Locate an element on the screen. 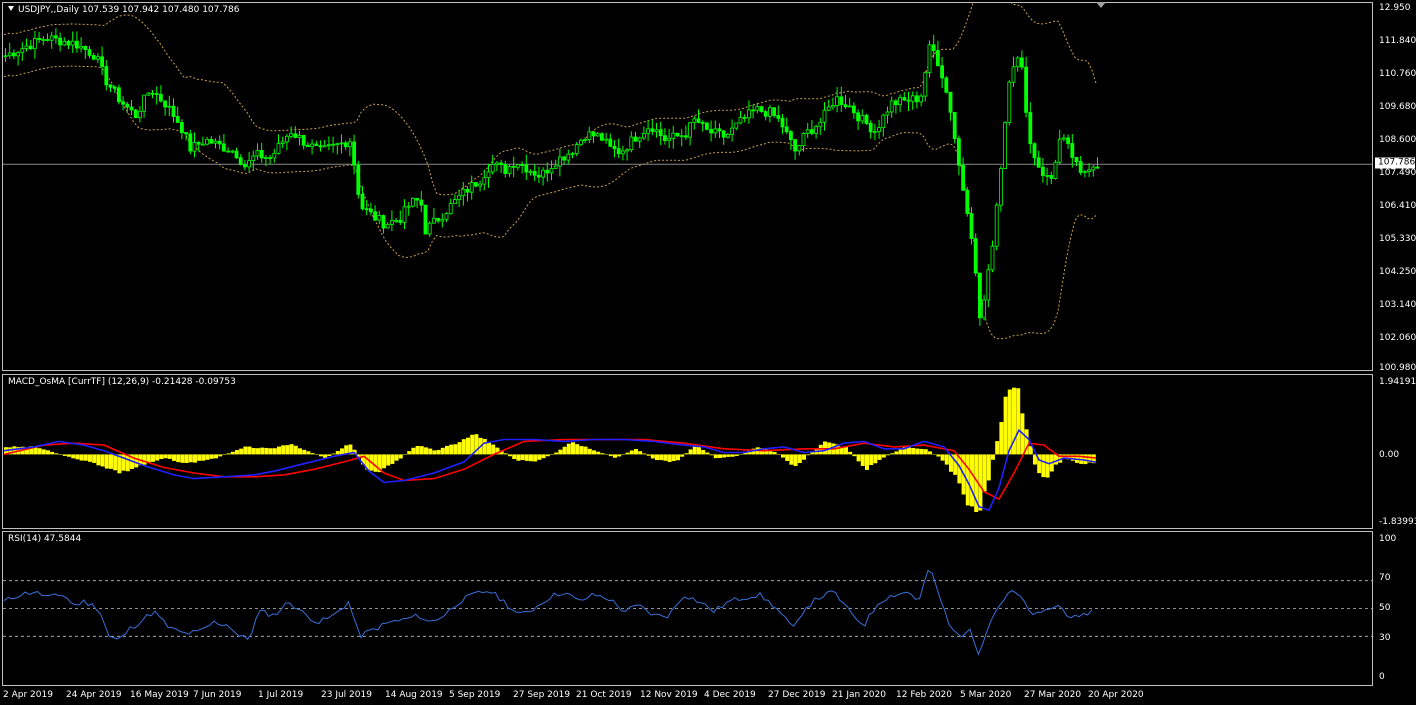 Image resolution: width=1416 pixels, height=705 pixels. price-tick: 107.490 is located at coordinates (1397, 173).